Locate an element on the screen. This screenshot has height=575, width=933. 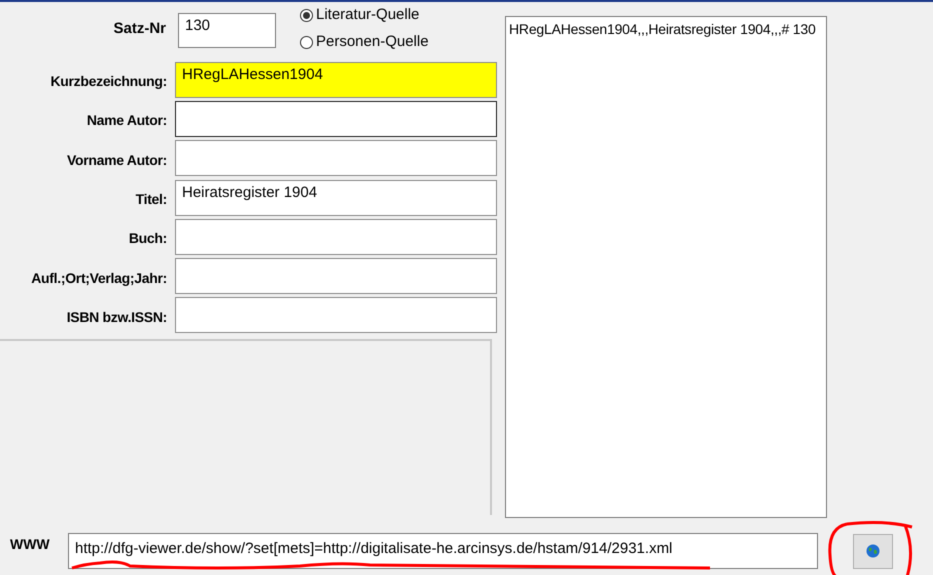
globe-icon is located at coordinates (873, 551).